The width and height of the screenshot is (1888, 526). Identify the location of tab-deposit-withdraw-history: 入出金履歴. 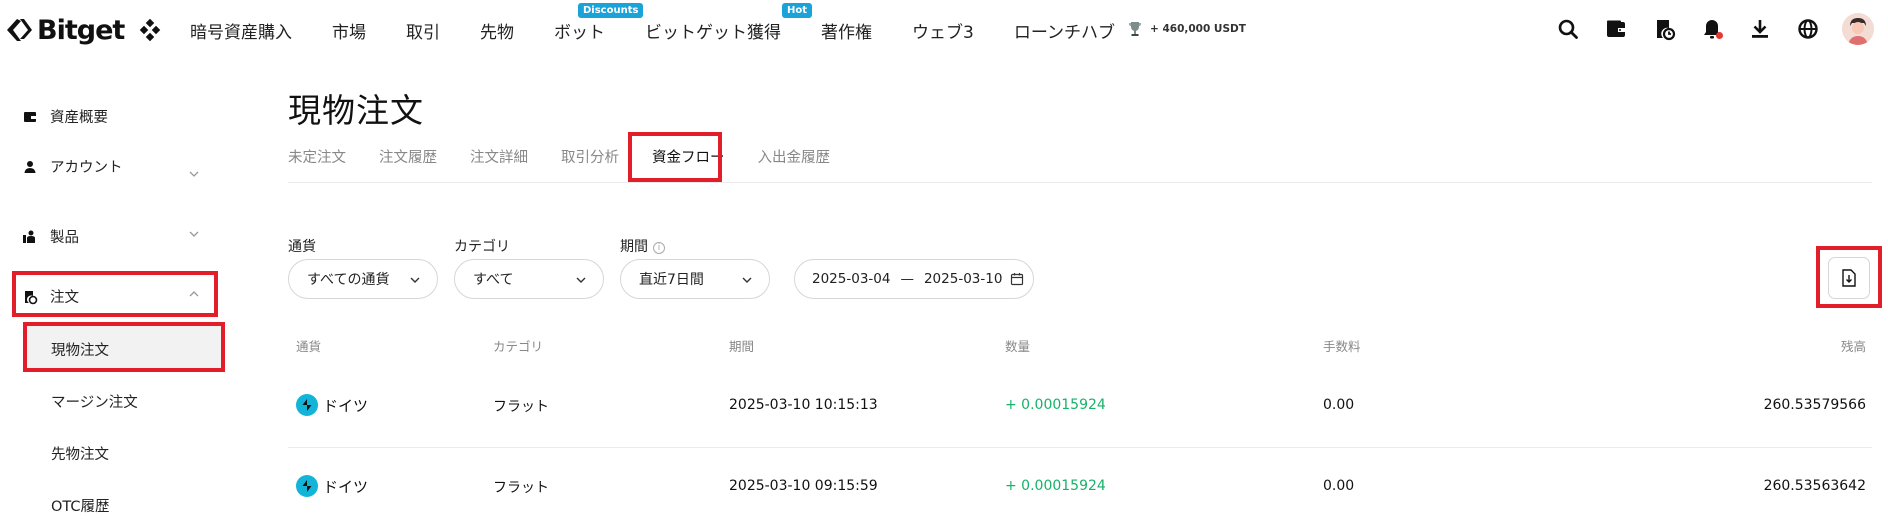
(794, 161).